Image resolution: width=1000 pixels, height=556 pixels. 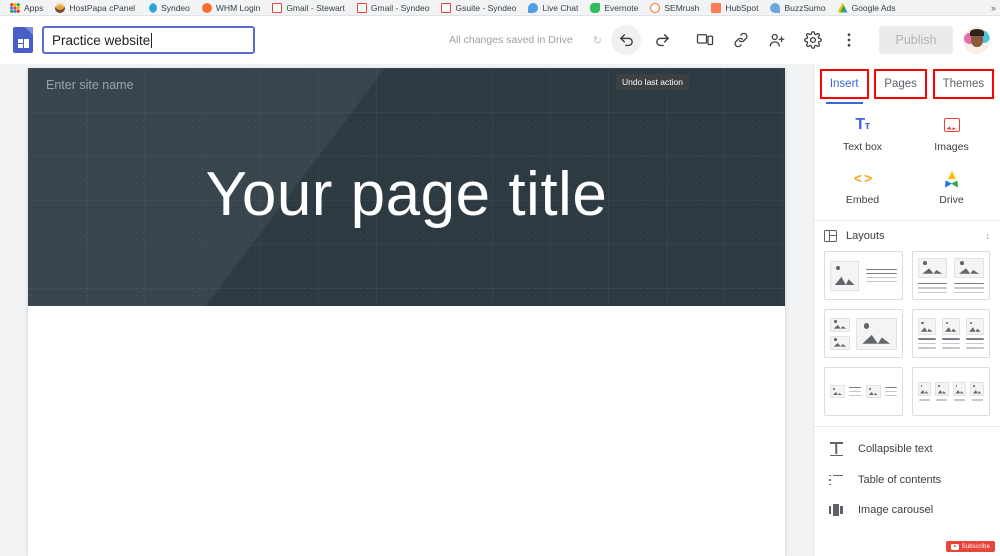 I want to click on more-vertical-icon, so click(x=849, y=40).